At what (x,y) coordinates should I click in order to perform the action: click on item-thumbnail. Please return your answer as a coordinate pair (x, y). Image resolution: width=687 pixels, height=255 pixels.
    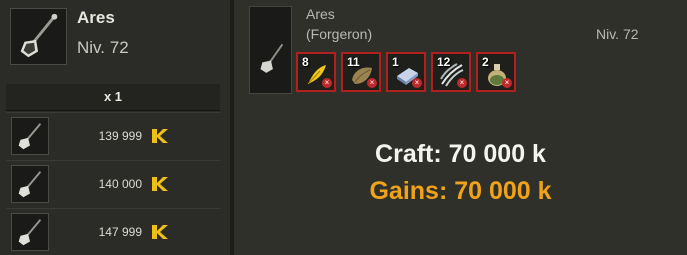
    Looking at the image, I should click on (38, 36).